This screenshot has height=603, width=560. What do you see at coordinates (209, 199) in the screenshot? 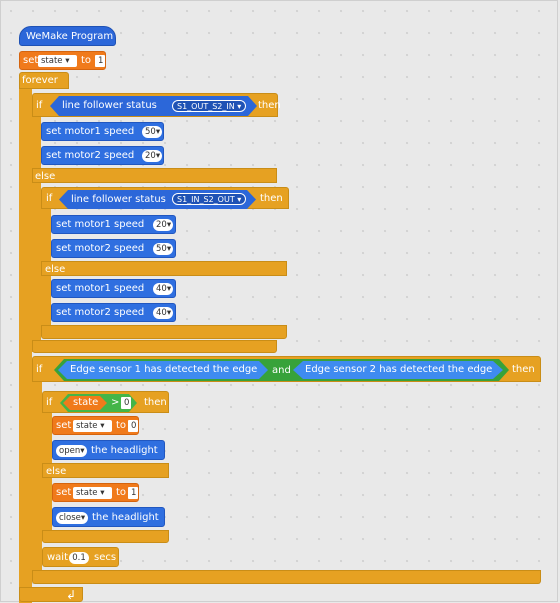
I see `status-dropdown: S1_IN_S2_OUT ▾` at bounding box center [209, 199].